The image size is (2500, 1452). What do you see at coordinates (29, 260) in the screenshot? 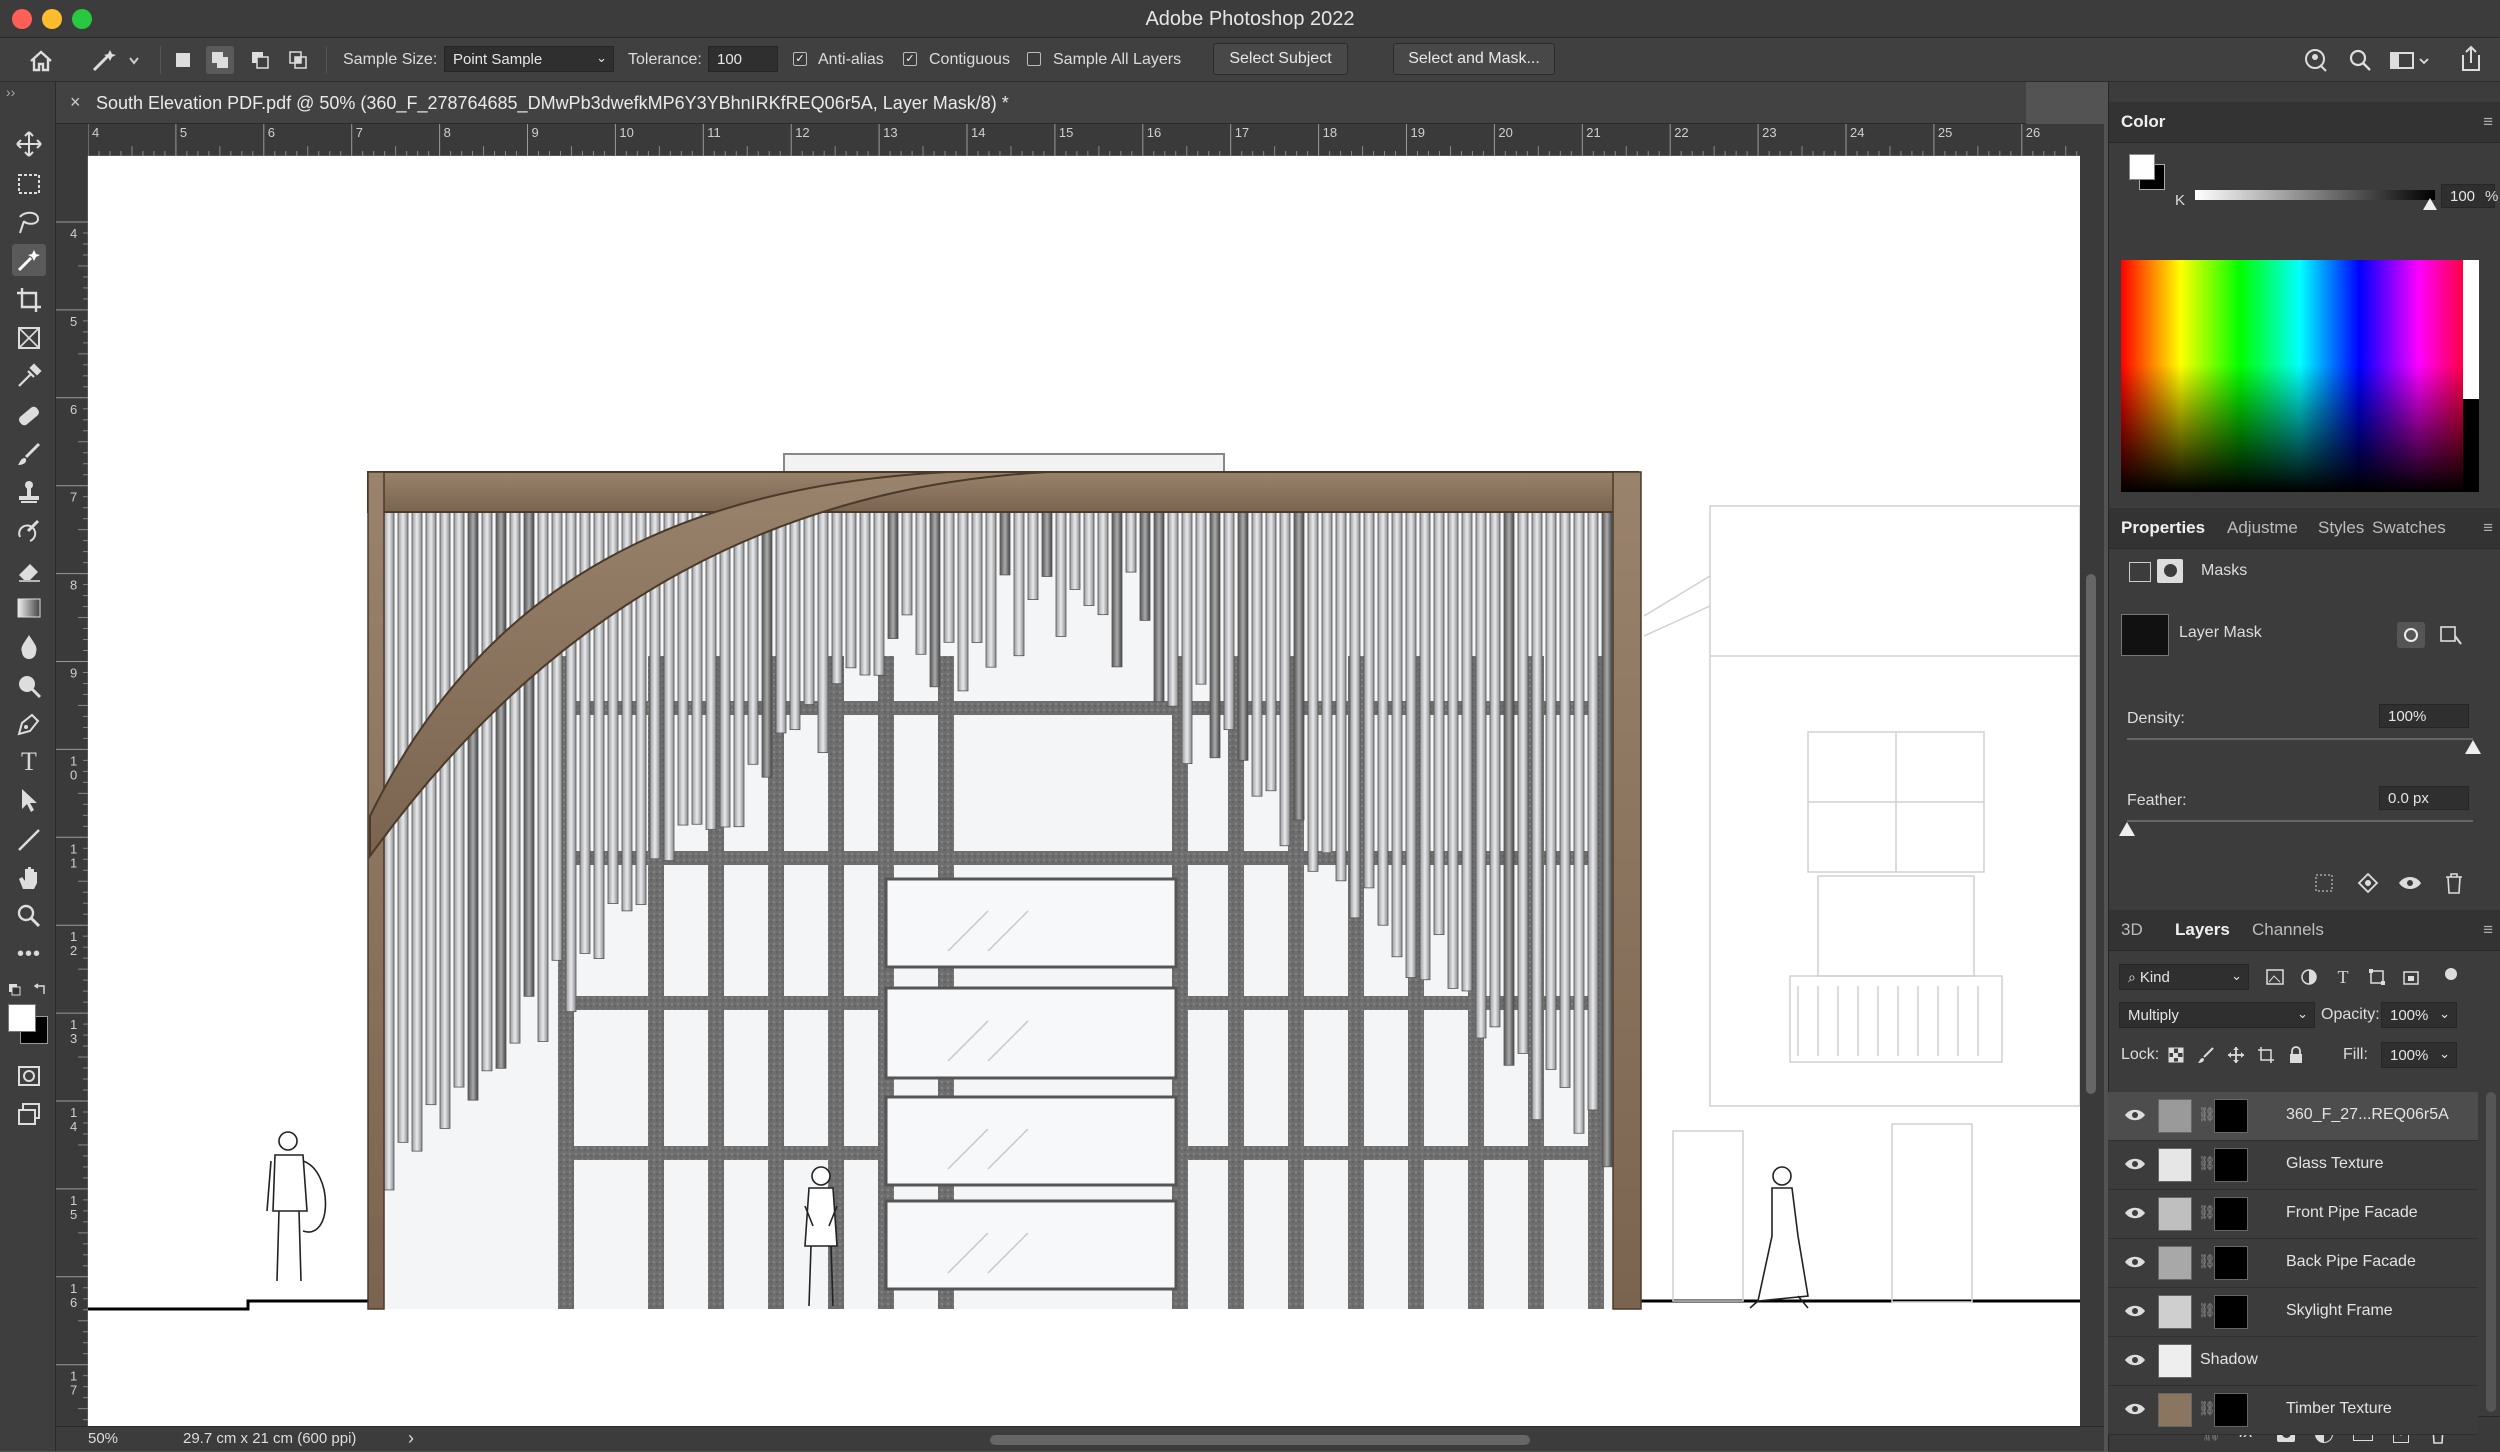
I see `magic-wand-tool-icon` at bounding box center [29, 260].